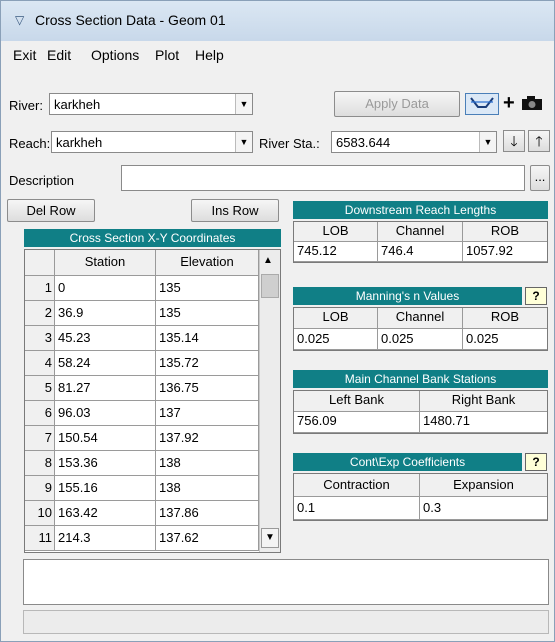 The image size is (555, 642). I want to click on reach-select: karkheh ▼, so click(152, 142).